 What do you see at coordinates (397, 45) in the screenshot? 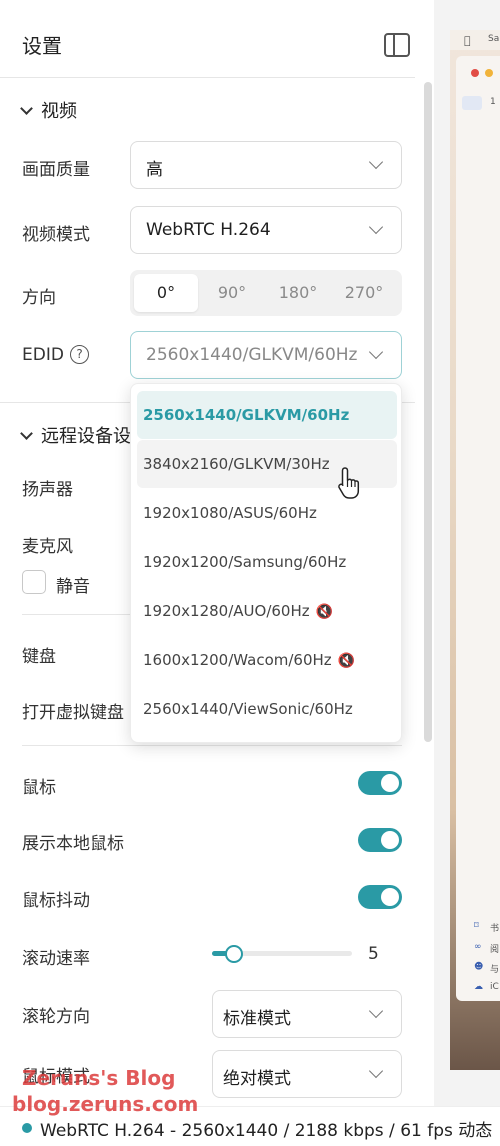
I see `sidebar-toggle-icon` at bounding box center [397, 45].